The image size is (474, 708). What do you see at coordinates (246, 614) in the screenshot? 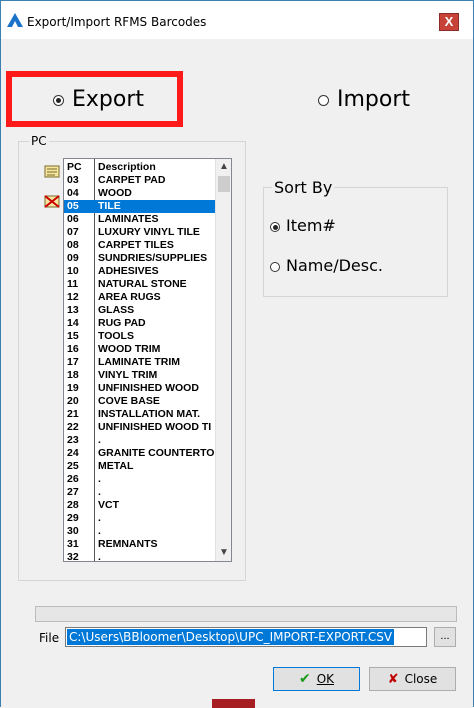
I see `progress-bar` at bounding box center [246, 614].